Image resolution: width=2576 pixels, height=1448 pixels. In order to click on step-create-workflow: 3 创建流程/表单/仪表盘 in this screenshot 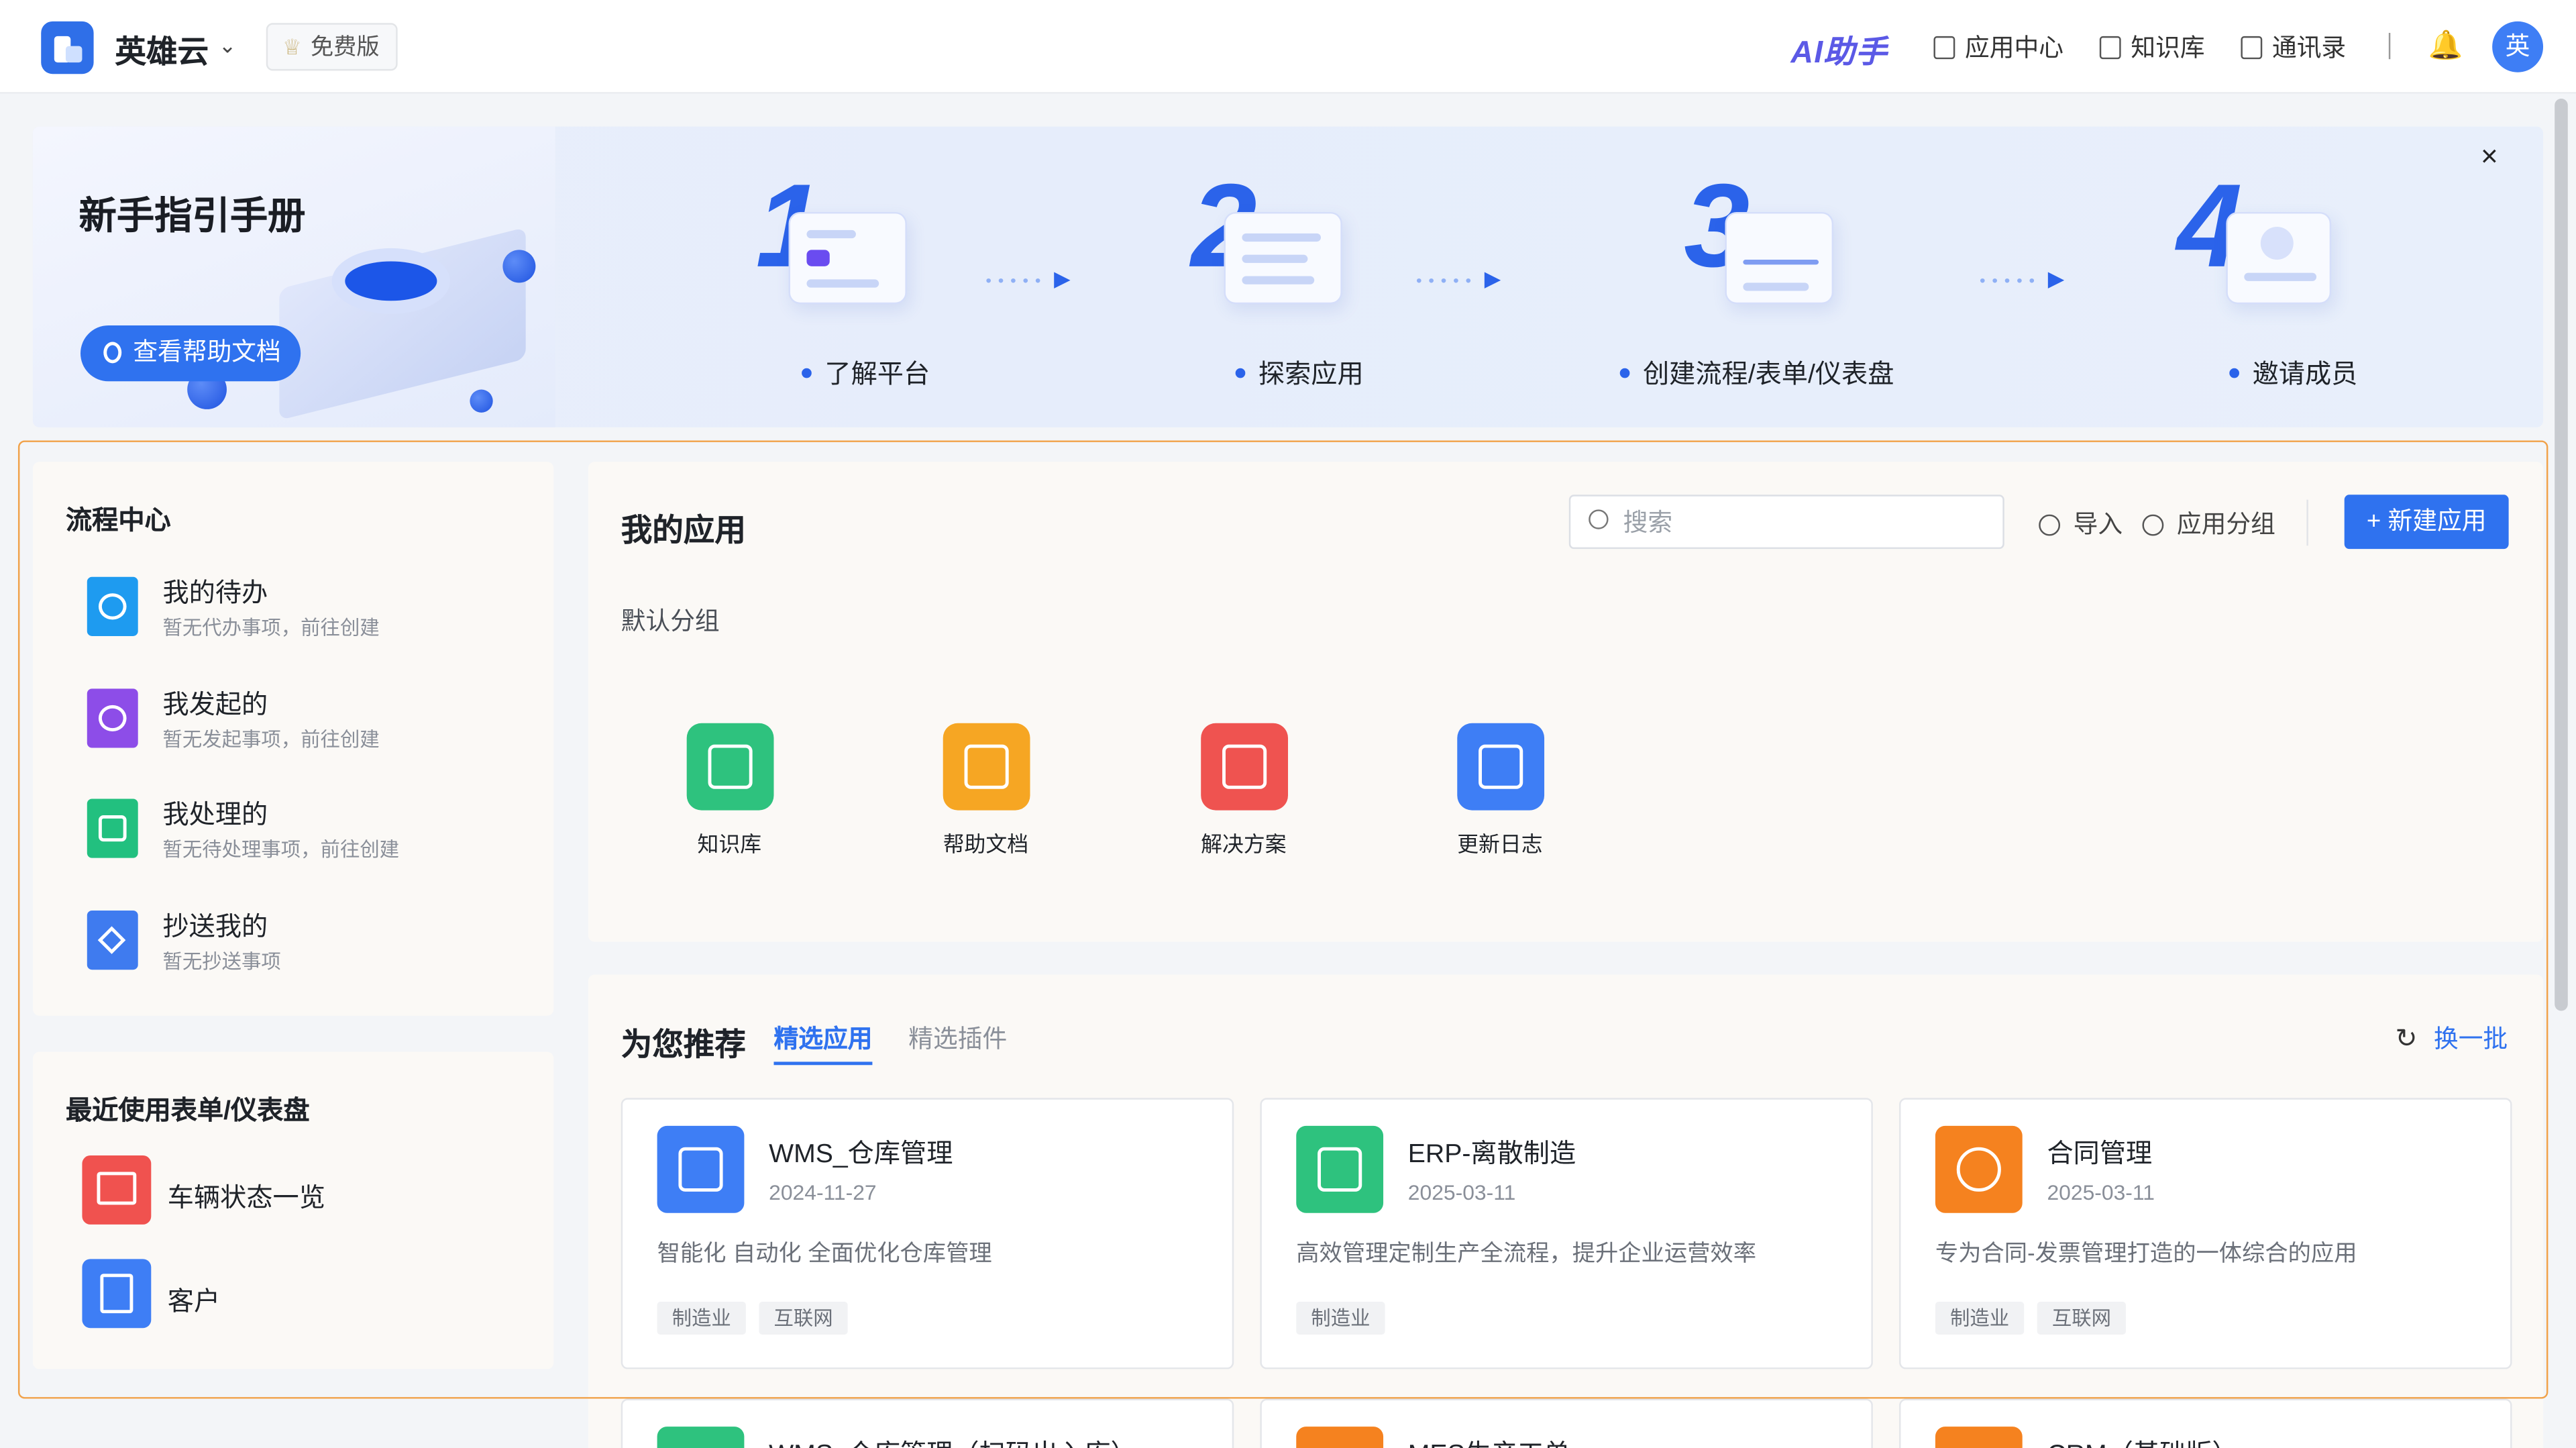, I will do `click(1807, 277)`.